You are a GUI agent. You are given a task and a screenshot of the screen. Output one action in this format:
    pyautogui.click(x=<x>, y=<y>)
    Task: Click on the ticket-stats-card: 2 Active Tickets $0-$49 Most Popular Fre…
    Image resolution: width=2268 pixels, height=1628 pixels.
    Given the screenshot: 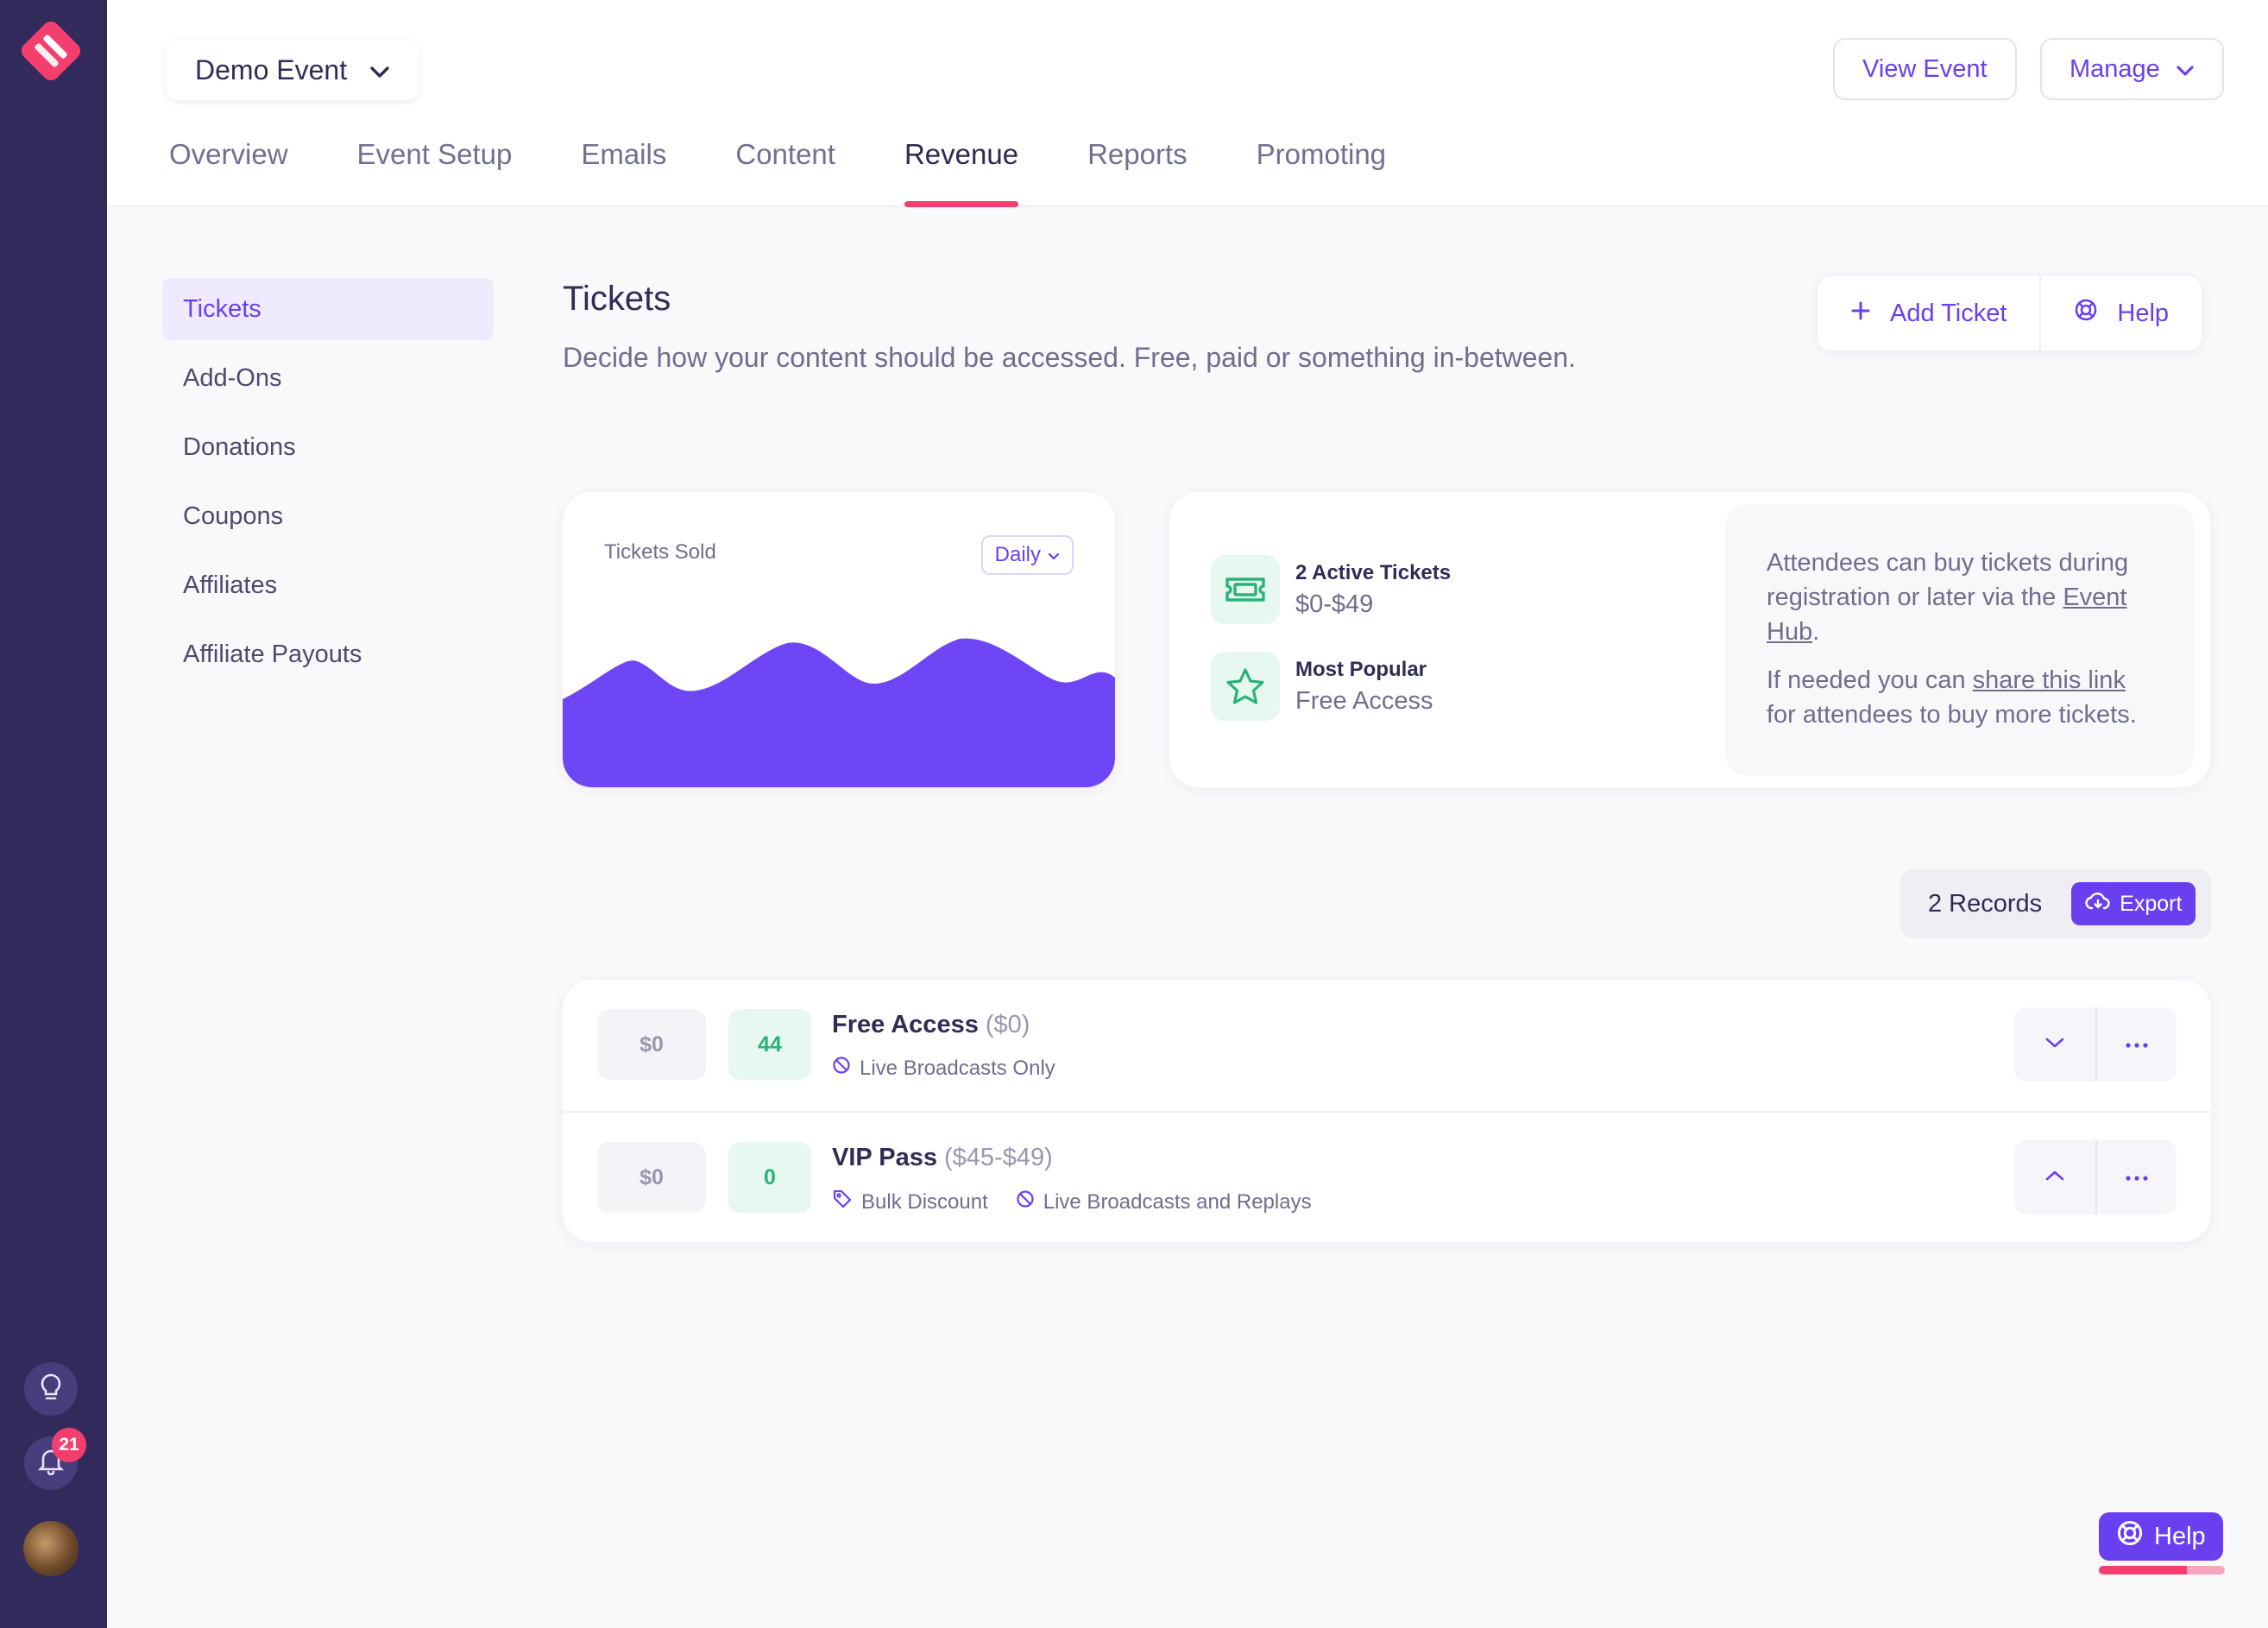 What is the action you would take?
    pyautogui.click(x=1690, y=639)
    